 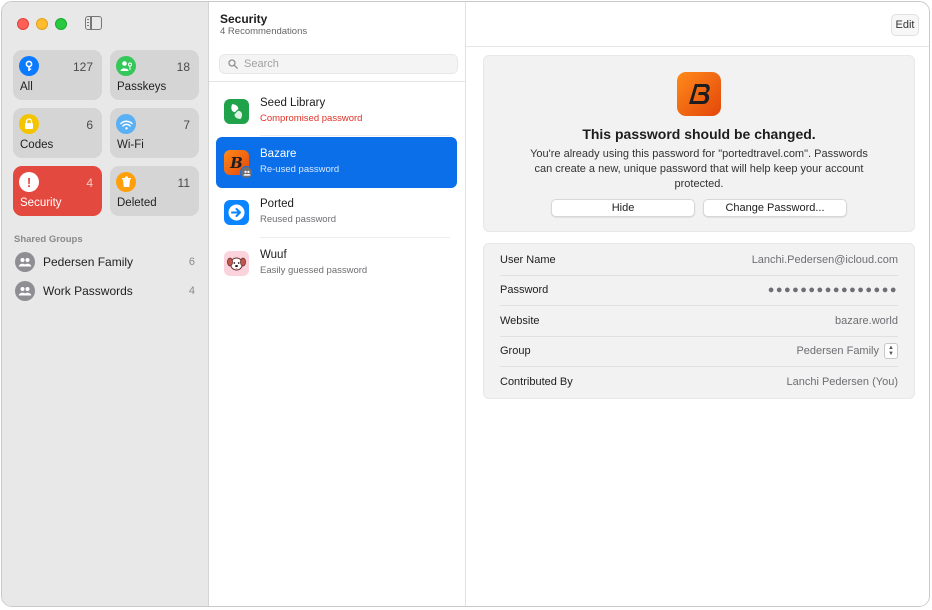 What do you see at coordinates (183, 183) in the screenshot?
I see `tile-count: 11` at bounding box center [183, 183].